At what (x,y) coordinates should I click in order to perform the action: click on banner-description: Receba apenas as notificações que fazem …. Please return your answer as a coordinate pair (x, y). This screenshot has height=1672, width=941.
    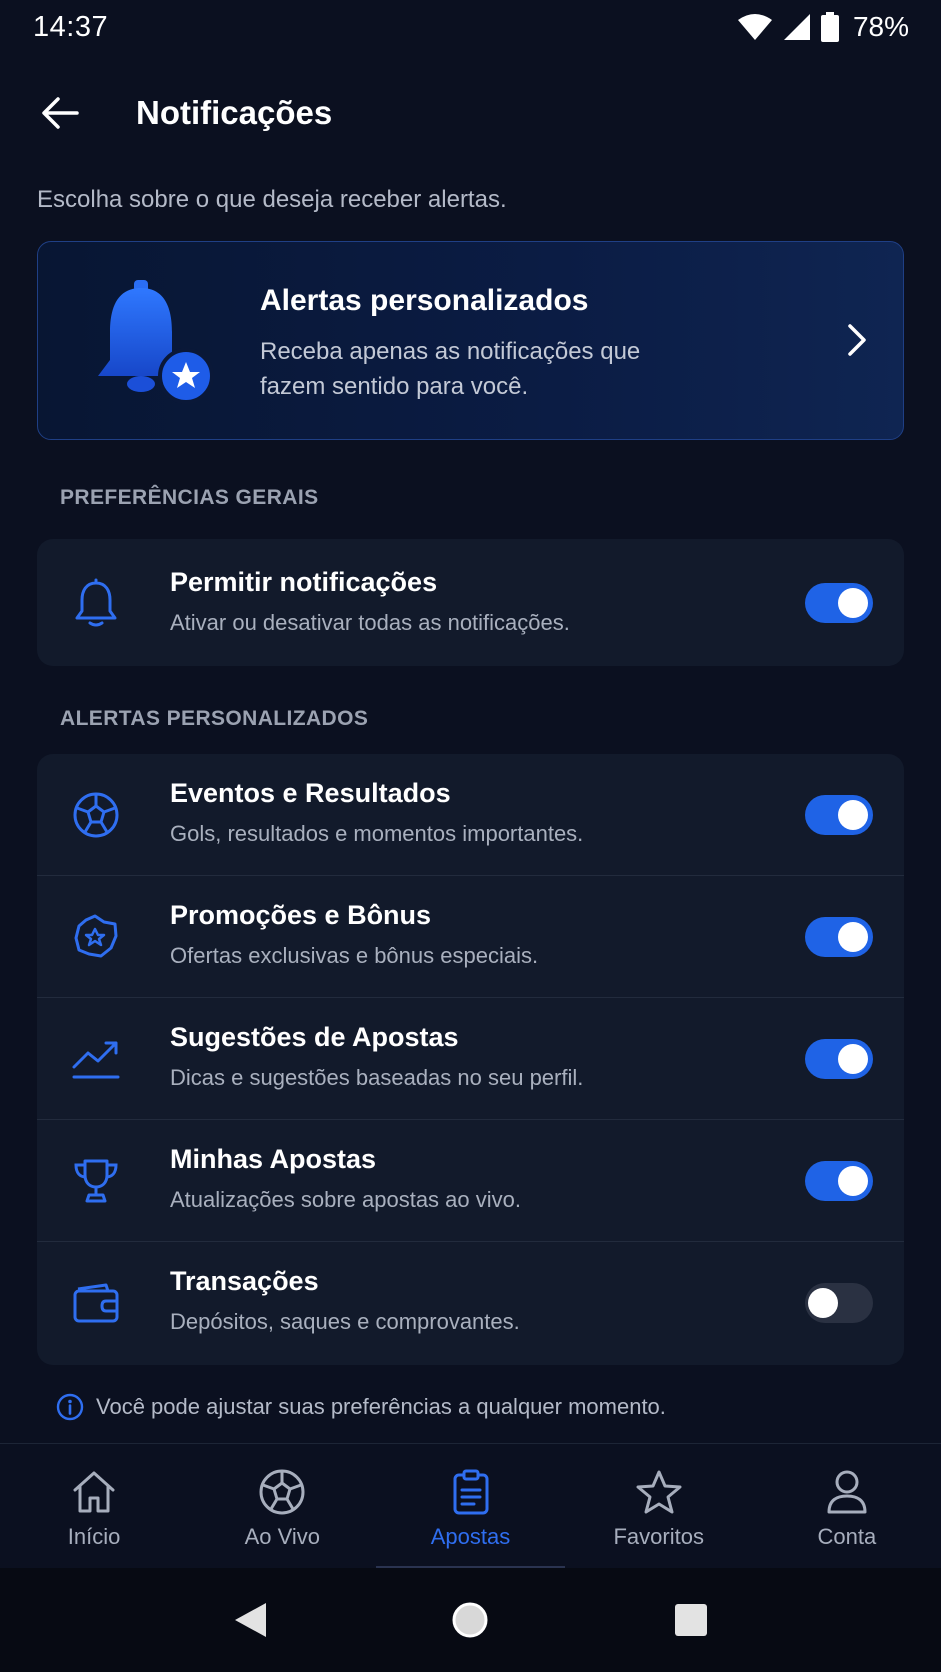
    Looking at the image, I should click on (450, 369).